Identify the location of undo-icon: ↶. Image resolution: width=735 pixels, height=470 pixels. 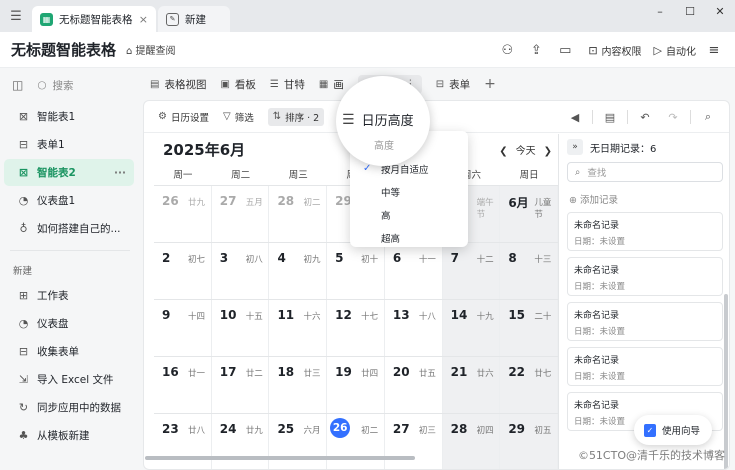
(645, 117).